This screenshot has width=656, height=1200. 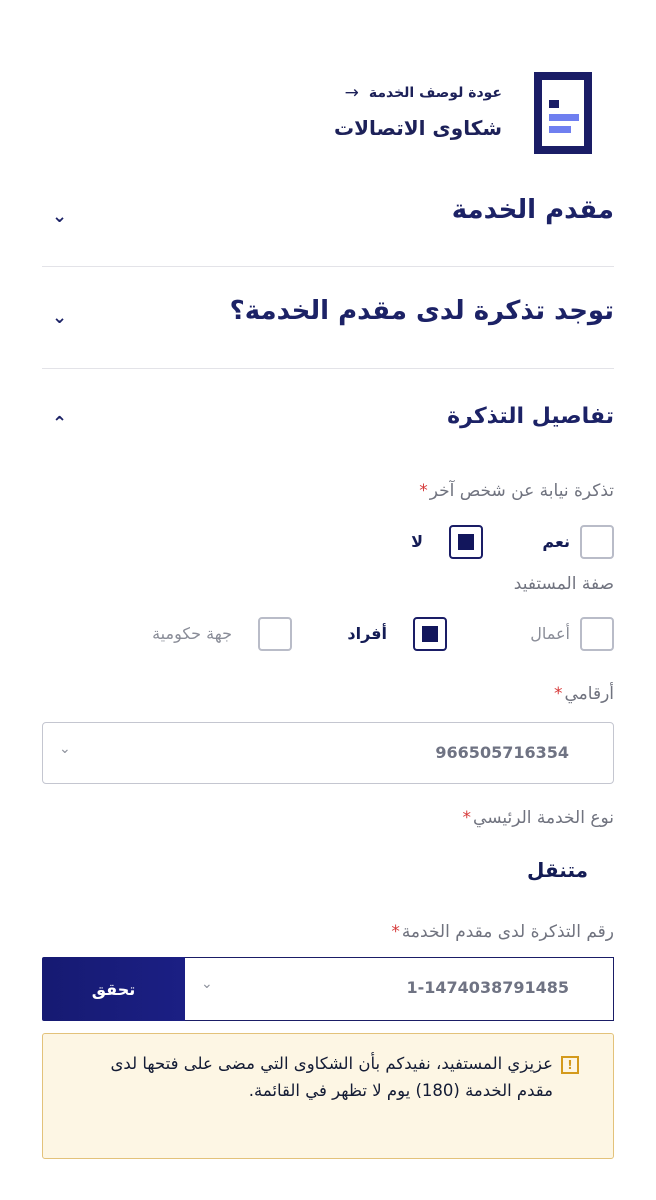 I want to click on on-behalf-label: تذكرة نيابة عن شخص آخر*, so click(x=516, y=491).